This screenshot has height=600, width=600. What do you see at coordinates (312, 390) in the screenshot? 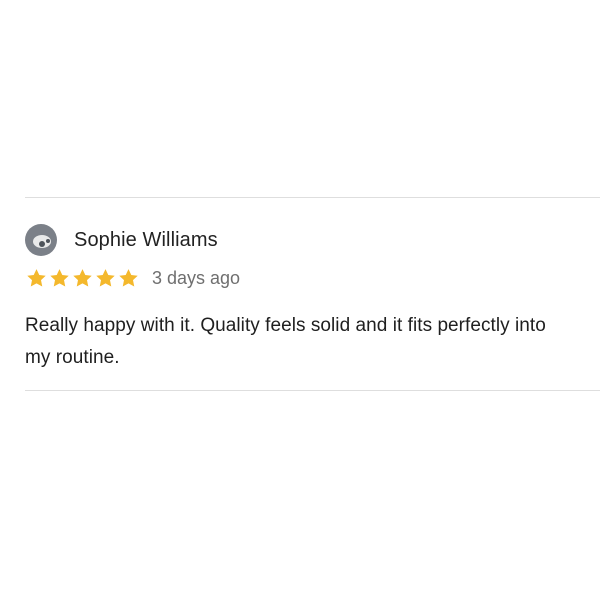
I see `bottom-divider` at bounding box center [312, 390].